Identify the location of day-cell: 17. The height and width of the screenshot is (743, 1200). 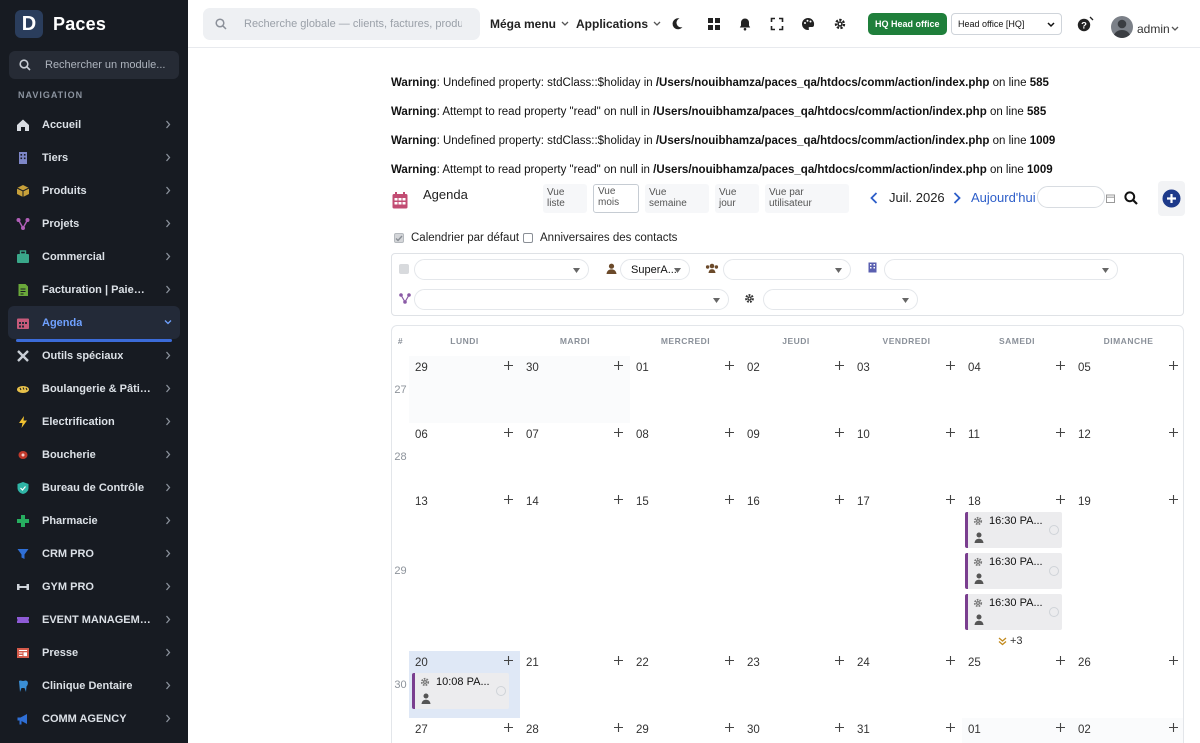
(906, 570).